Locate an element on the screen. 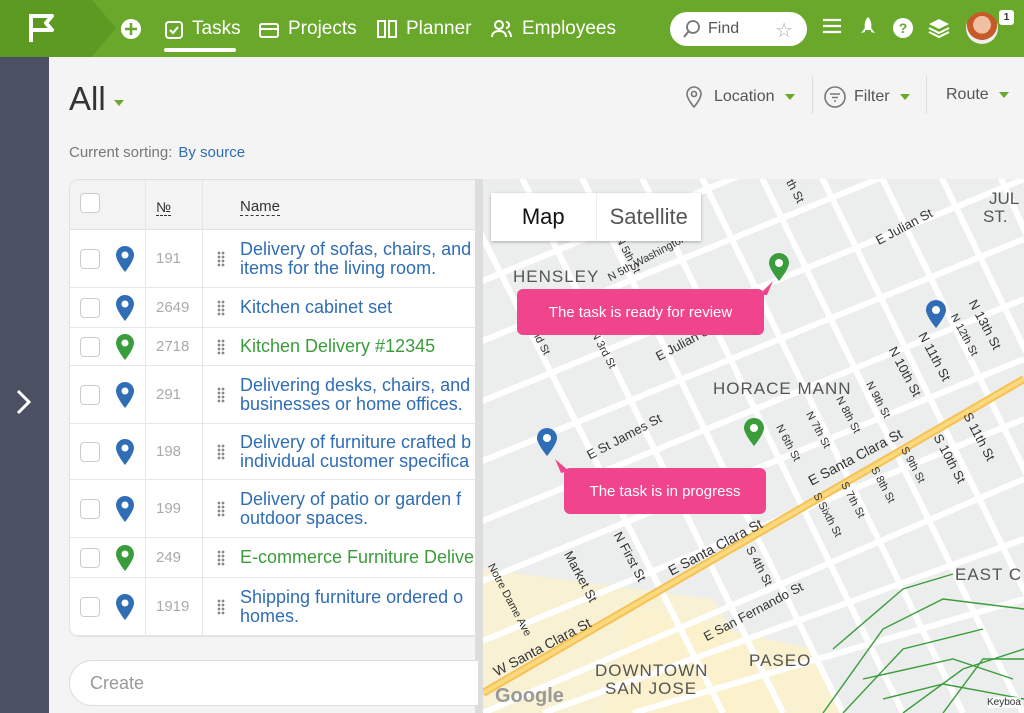 Image resolution: width=1024 pixels, height=713 pixels. task-name-line: Delivery of furniture crafted b is located at coordinates (356, 442).